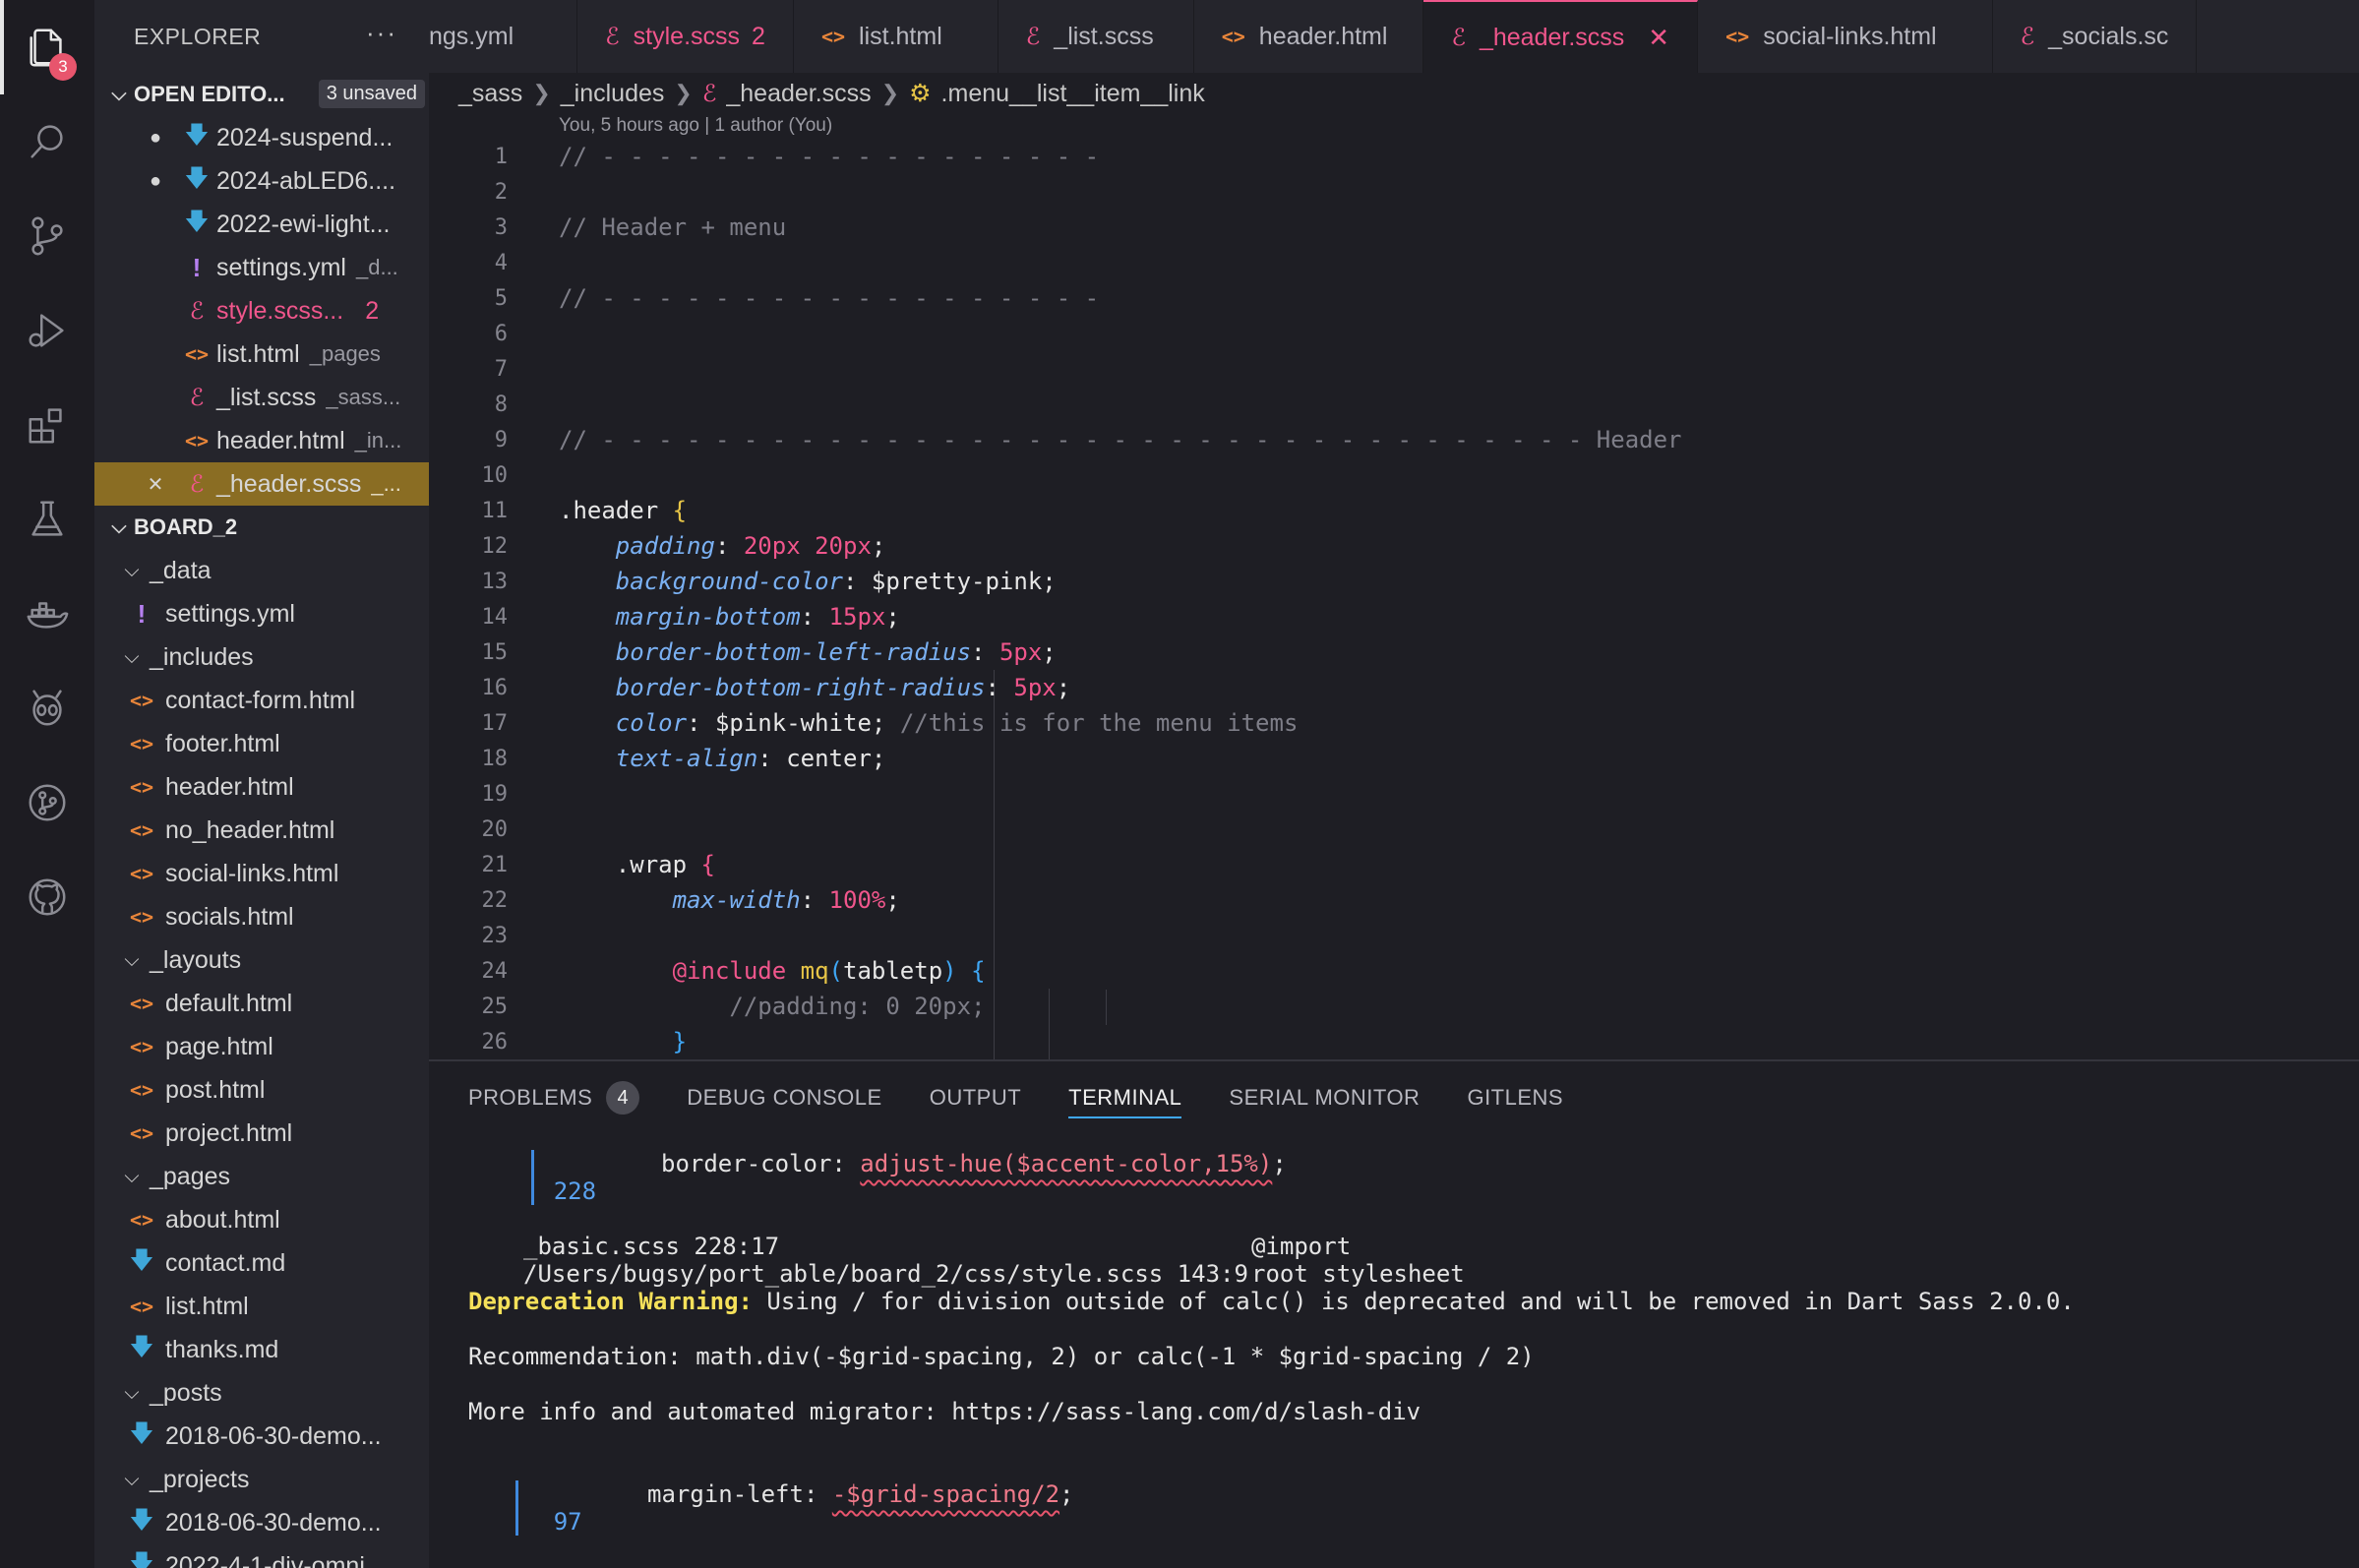 The height and width of the screenshot is (1568, 2359). I want to click on tree-folder: ⌵ _pages, so click(261, 1176).